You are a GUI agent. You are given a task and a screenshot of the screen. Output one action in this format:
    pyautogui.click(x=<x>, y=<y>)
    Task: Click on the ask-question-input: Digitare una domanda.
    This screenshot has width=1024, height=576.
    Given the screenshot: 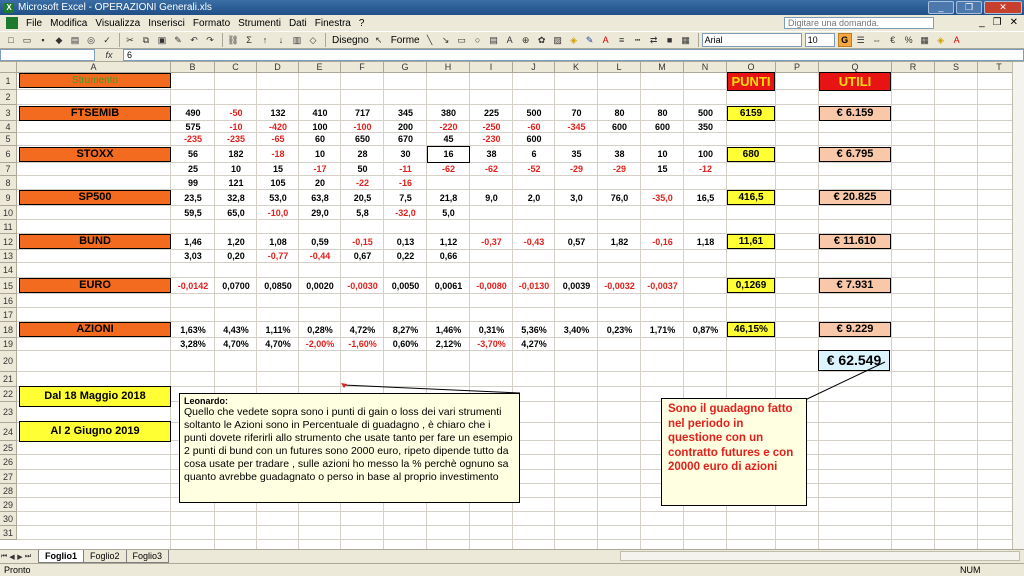 What is the action you would take?
    pyautogui.click(x=859, y=23)
    